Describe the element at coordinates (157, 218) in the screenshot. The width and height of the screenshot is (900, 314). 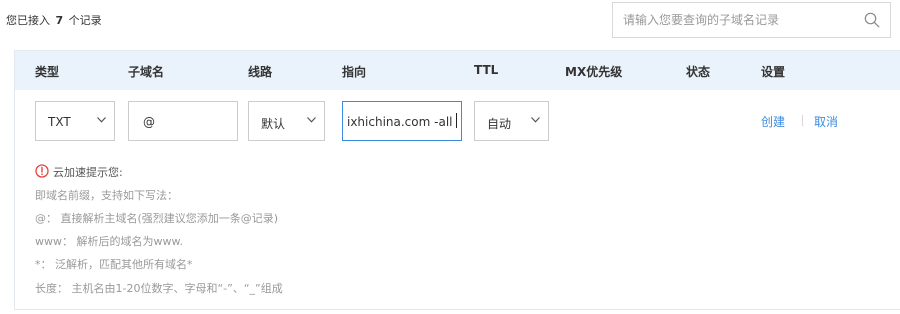
I see `tip-line: @： 直接解析主域名(强烈建议您添加一条@记录)` at that location.